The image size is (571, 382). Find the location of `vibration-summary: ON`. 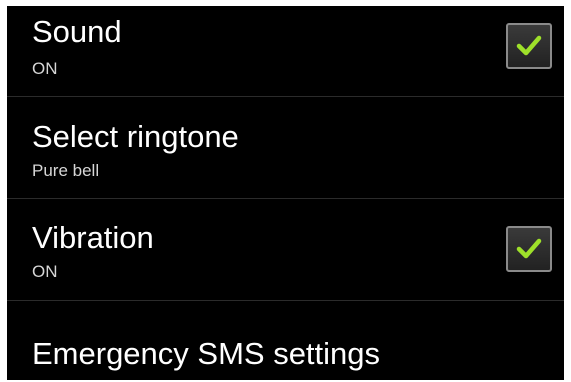

vibration-summary: ON is located at coordinates (45, 271).